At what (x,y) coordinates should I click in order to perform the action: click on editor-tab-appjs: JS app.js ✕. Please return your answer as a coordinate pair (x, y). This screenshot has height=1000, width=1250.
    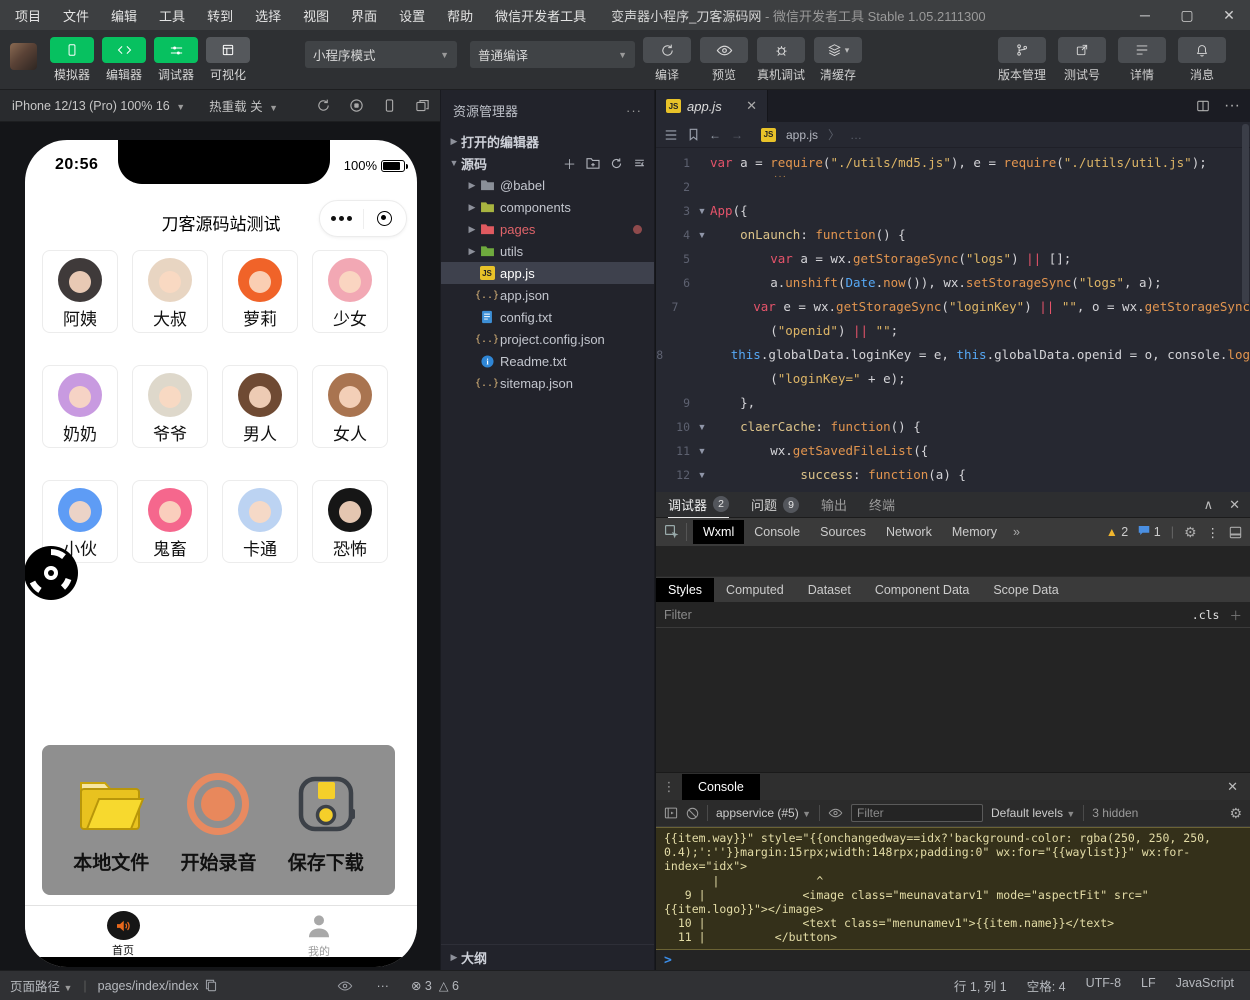
    Looking at the image, I should click on (712, 106).